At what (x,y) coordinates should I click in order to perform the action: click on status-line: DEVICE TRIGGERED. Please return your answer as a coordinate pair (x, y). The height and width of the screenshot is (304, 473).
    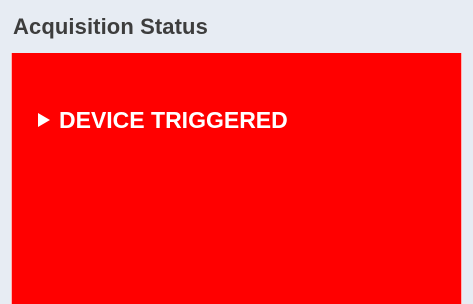
    Looking at the image, I should click on (163, 120).